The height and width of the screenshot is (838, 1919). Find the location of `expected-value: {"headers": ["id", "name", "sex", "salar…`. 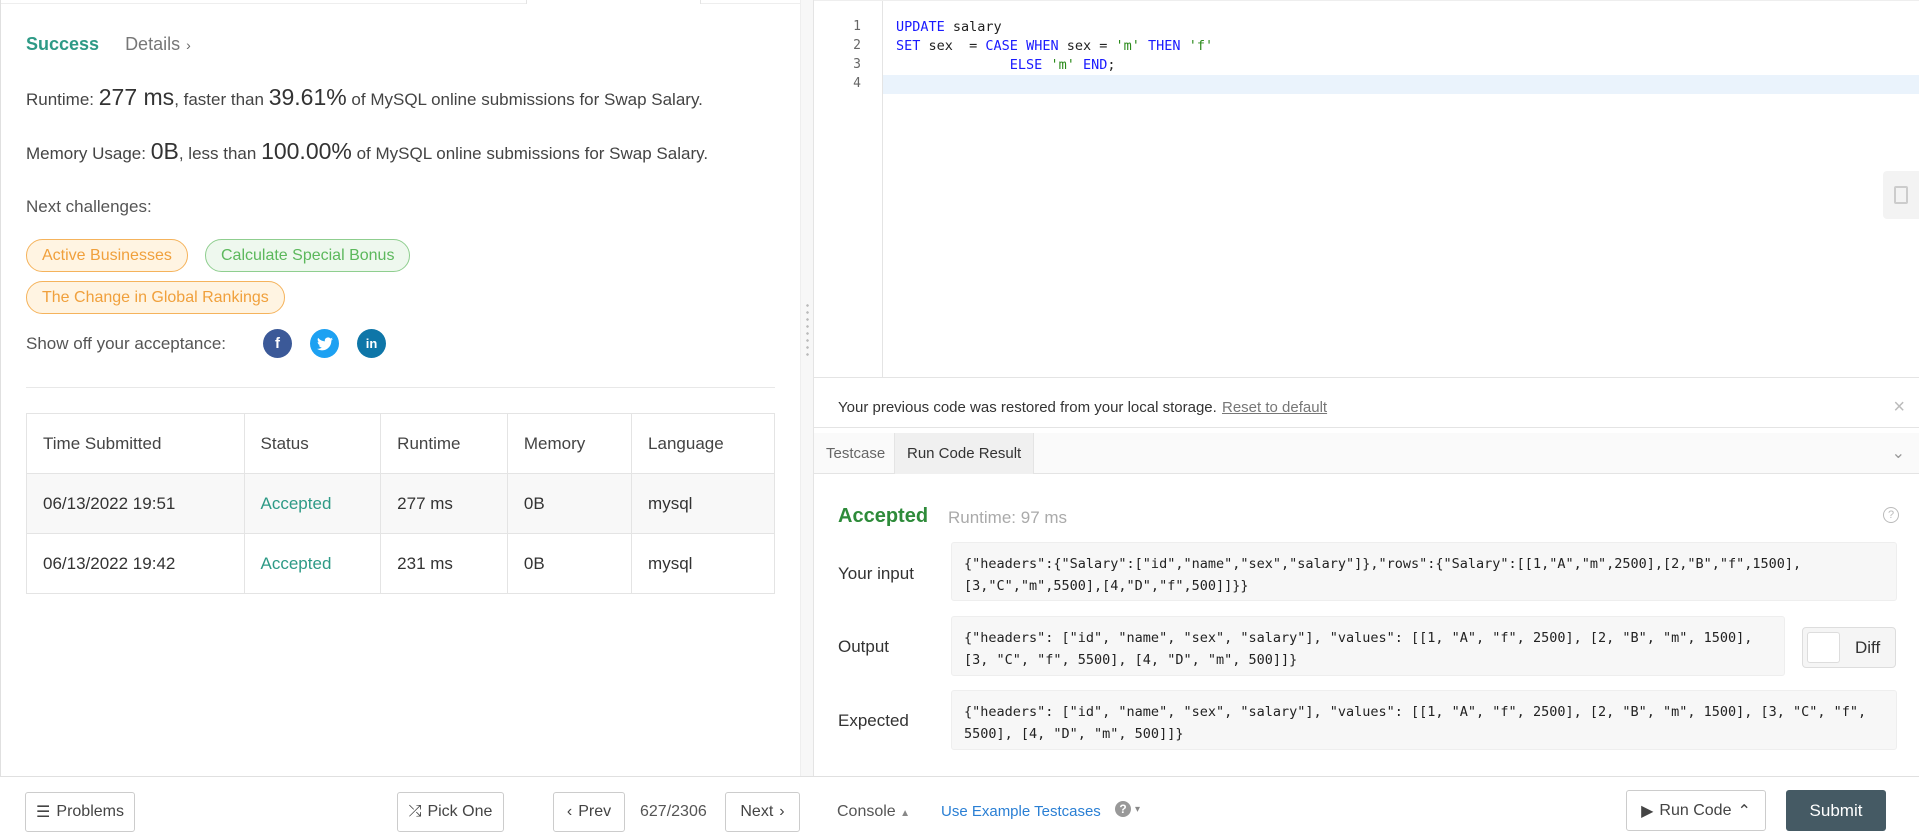

expected-value: {"headers": ["id", "name", "sex", "salar… is located at coordinates (1424, 720).